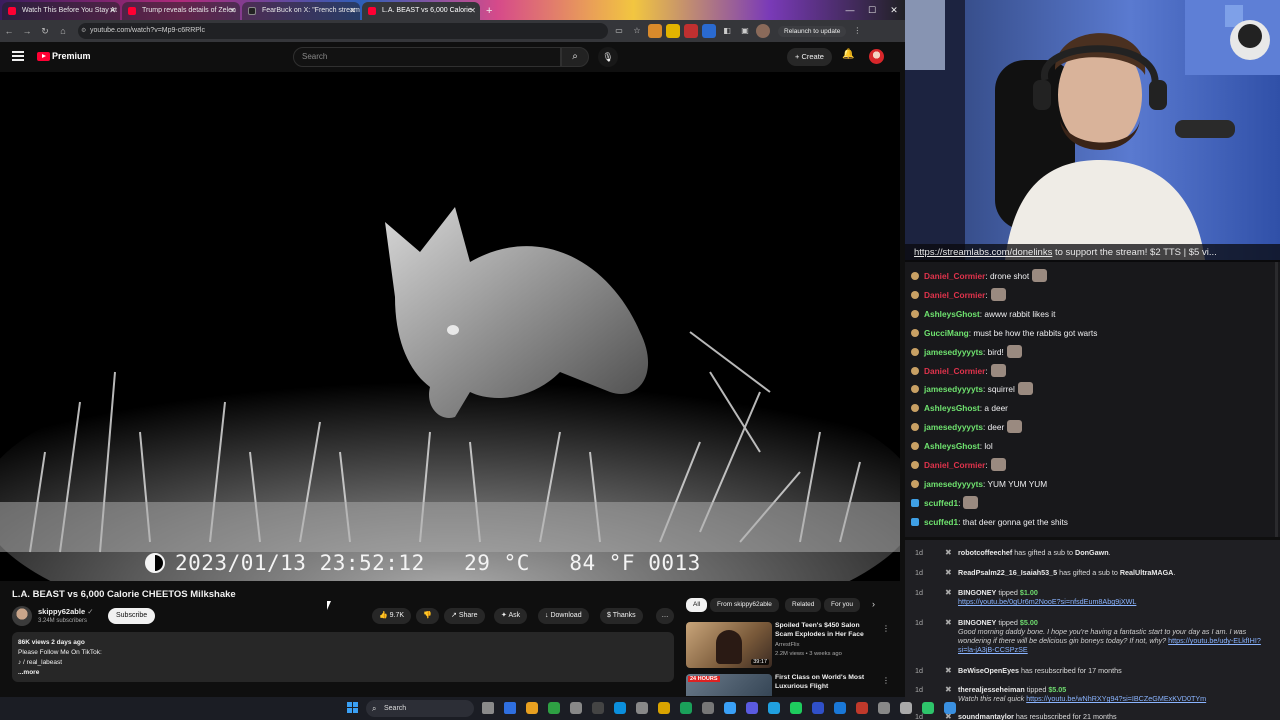  What do you see at coordinates (511, 616) in the screenshot?
I see `ask-button: ✦ Ask` at bounding box center [511, 616].